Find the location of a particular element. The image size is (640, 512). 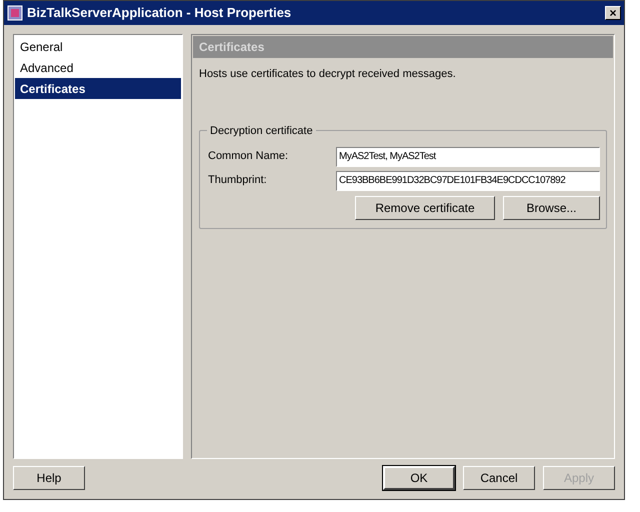

app-icon is located at coordinates (15, 13).